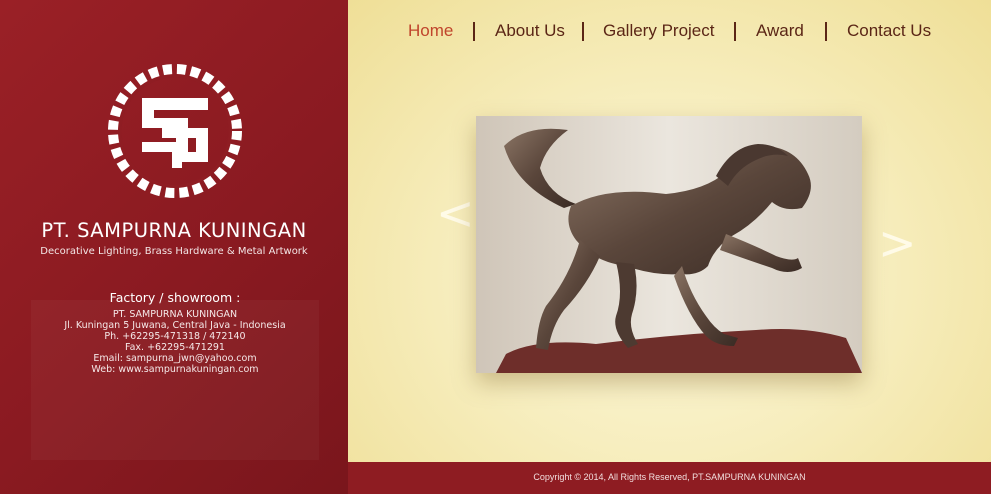  Describe the element at coordinates (430, 31) in the screenshot. I see `nav-home: Home` at that location.